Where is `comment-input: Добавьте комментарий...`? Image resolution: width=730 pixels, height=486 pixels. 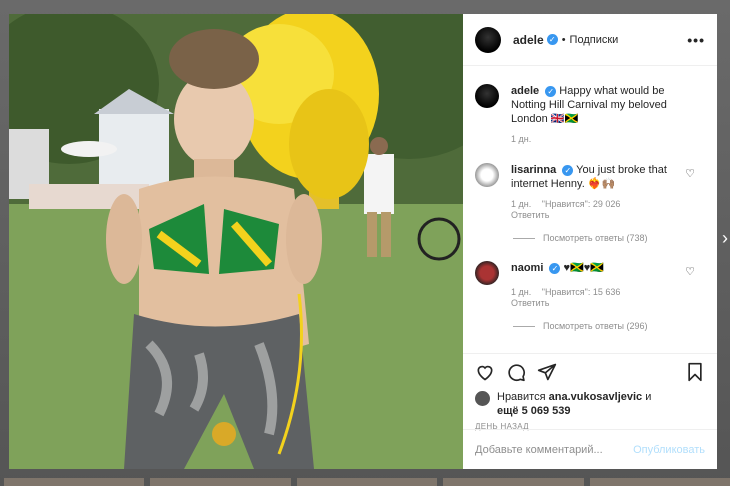
comment-input: Добавьте комментарий... is located at coordinates (539, 450).